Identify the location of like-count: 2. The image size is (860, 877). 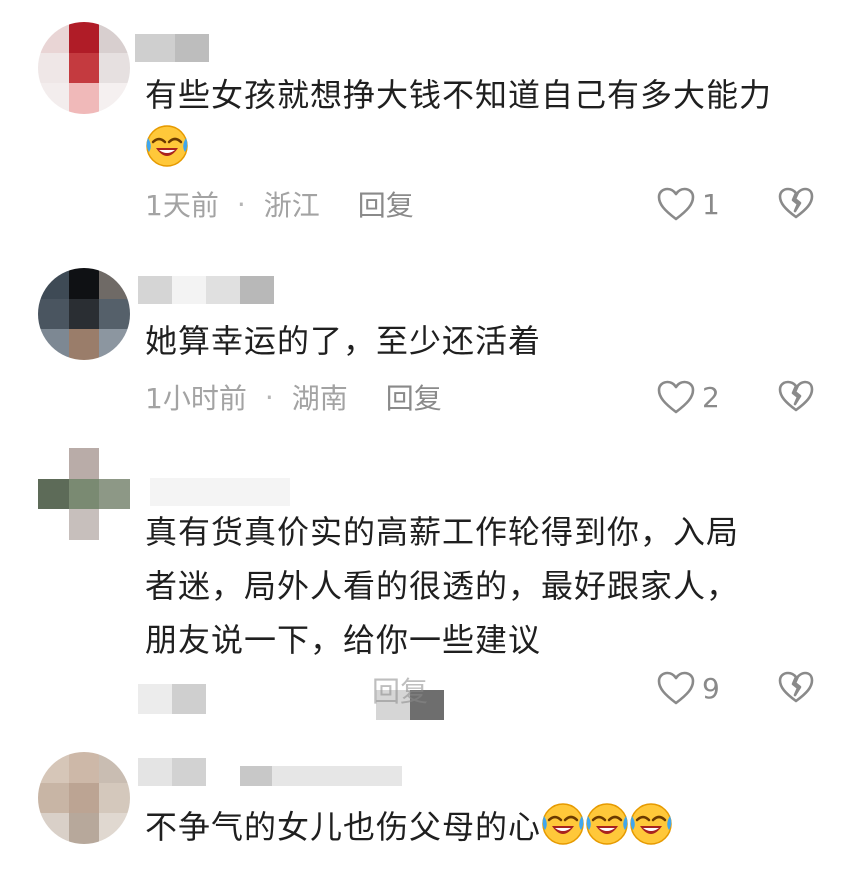
(711, 397).